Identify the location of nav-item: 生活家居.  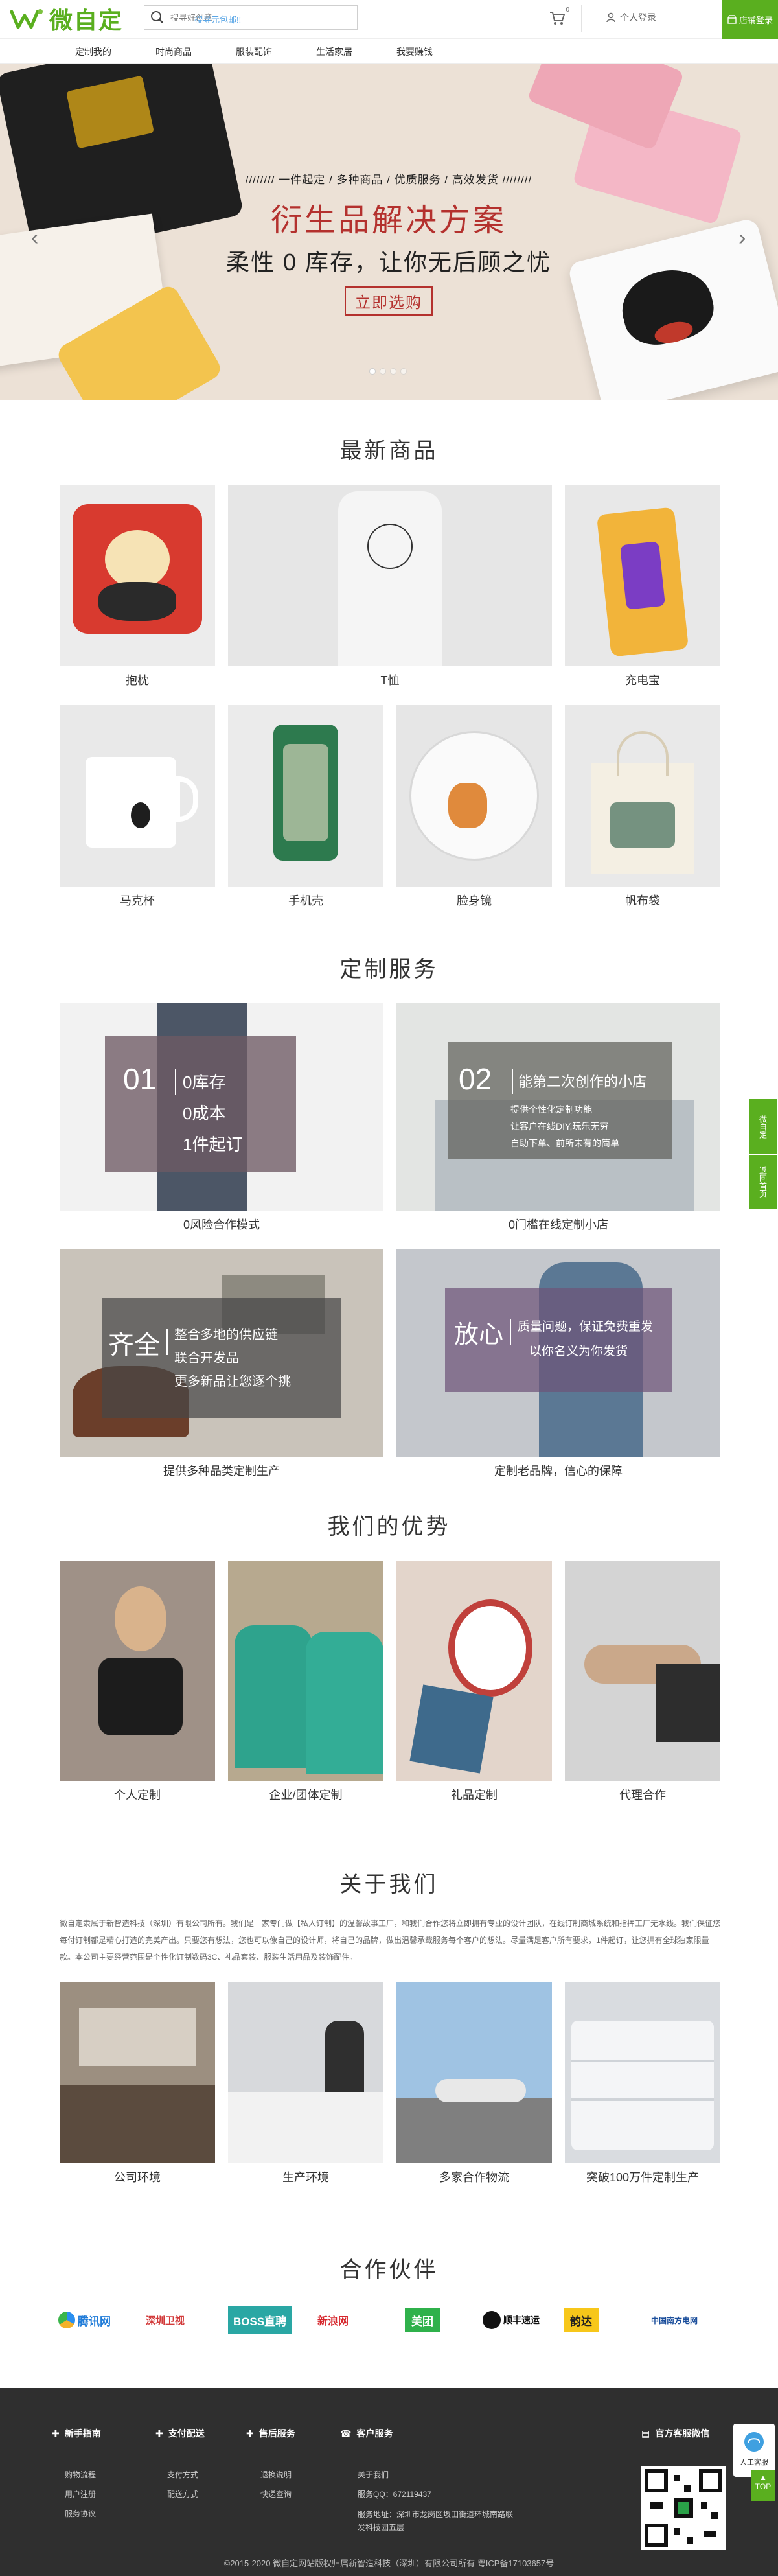
(334, 52).